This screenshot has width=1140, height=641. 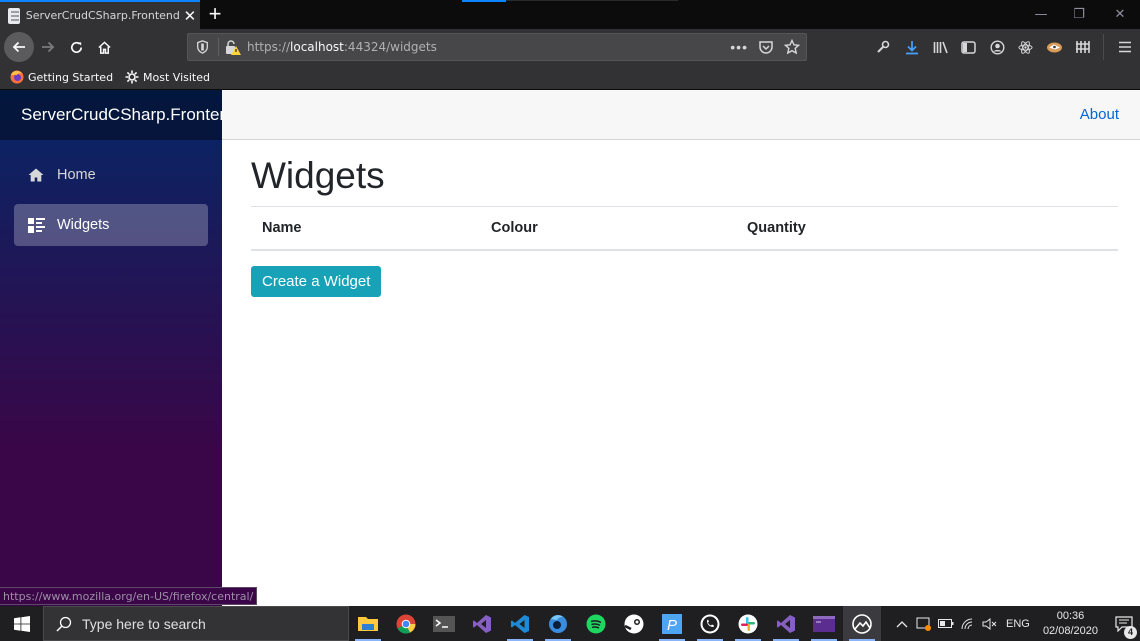 I want to click on download-icon, so click(x=912, y=47).